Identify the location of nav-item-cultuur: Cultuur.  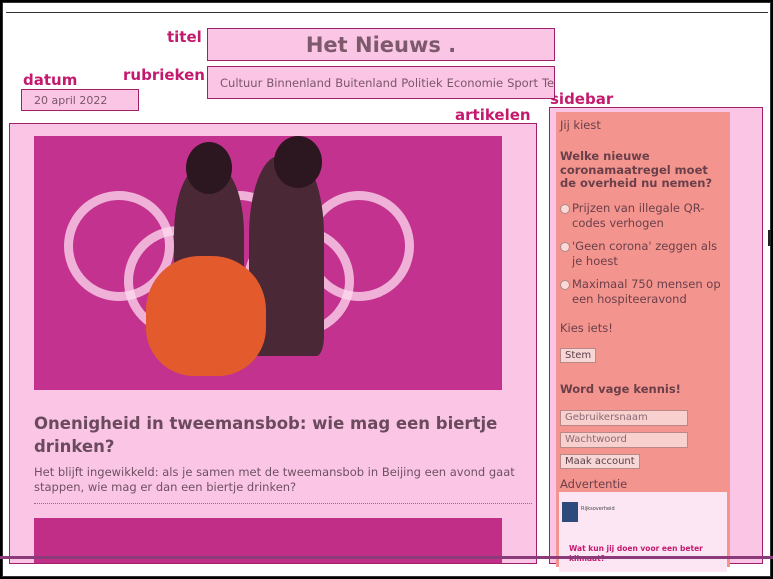
(241, 83).